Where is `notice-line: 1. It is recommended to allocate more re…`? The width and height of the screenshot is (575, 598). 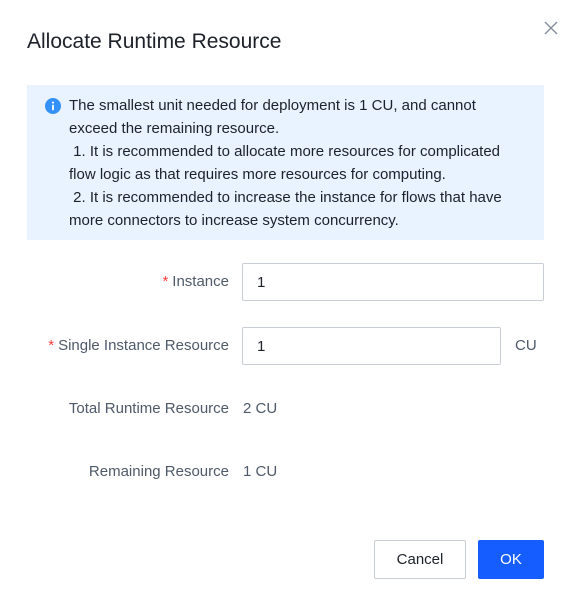
notice-line: 1. It is recommended to allocate more re… is located at coordinates (285, 151).